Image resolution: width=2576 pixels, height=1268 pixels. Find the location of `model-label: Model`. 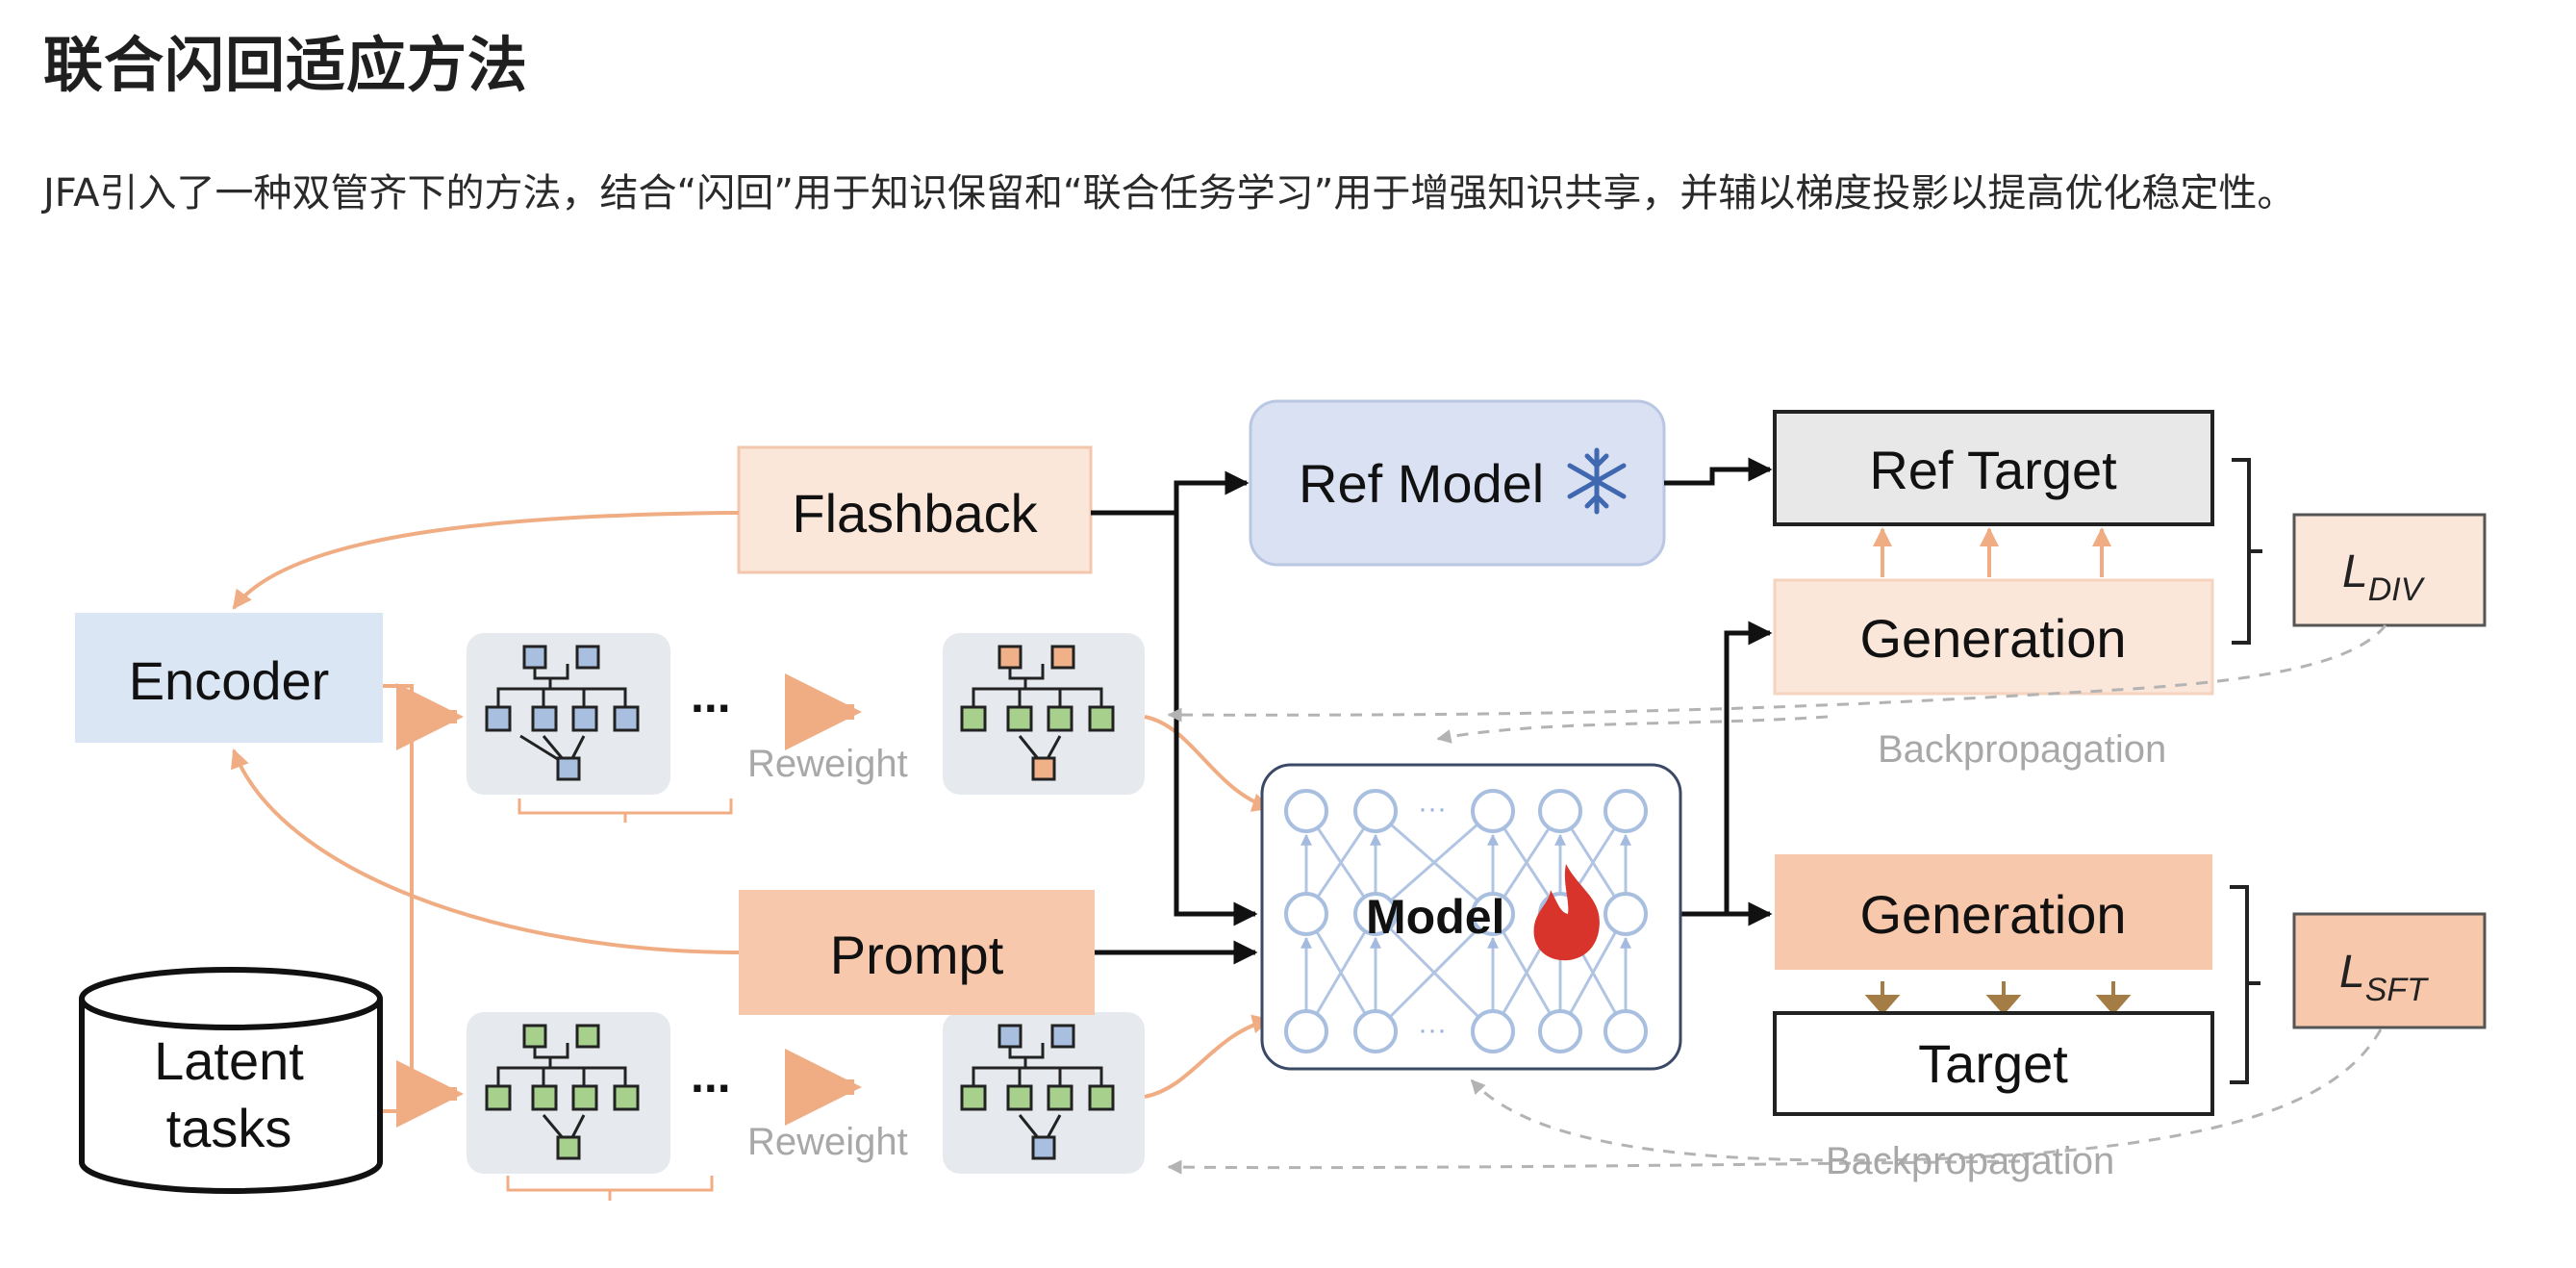

model-label: Model is located at coordinates (1435, 917).